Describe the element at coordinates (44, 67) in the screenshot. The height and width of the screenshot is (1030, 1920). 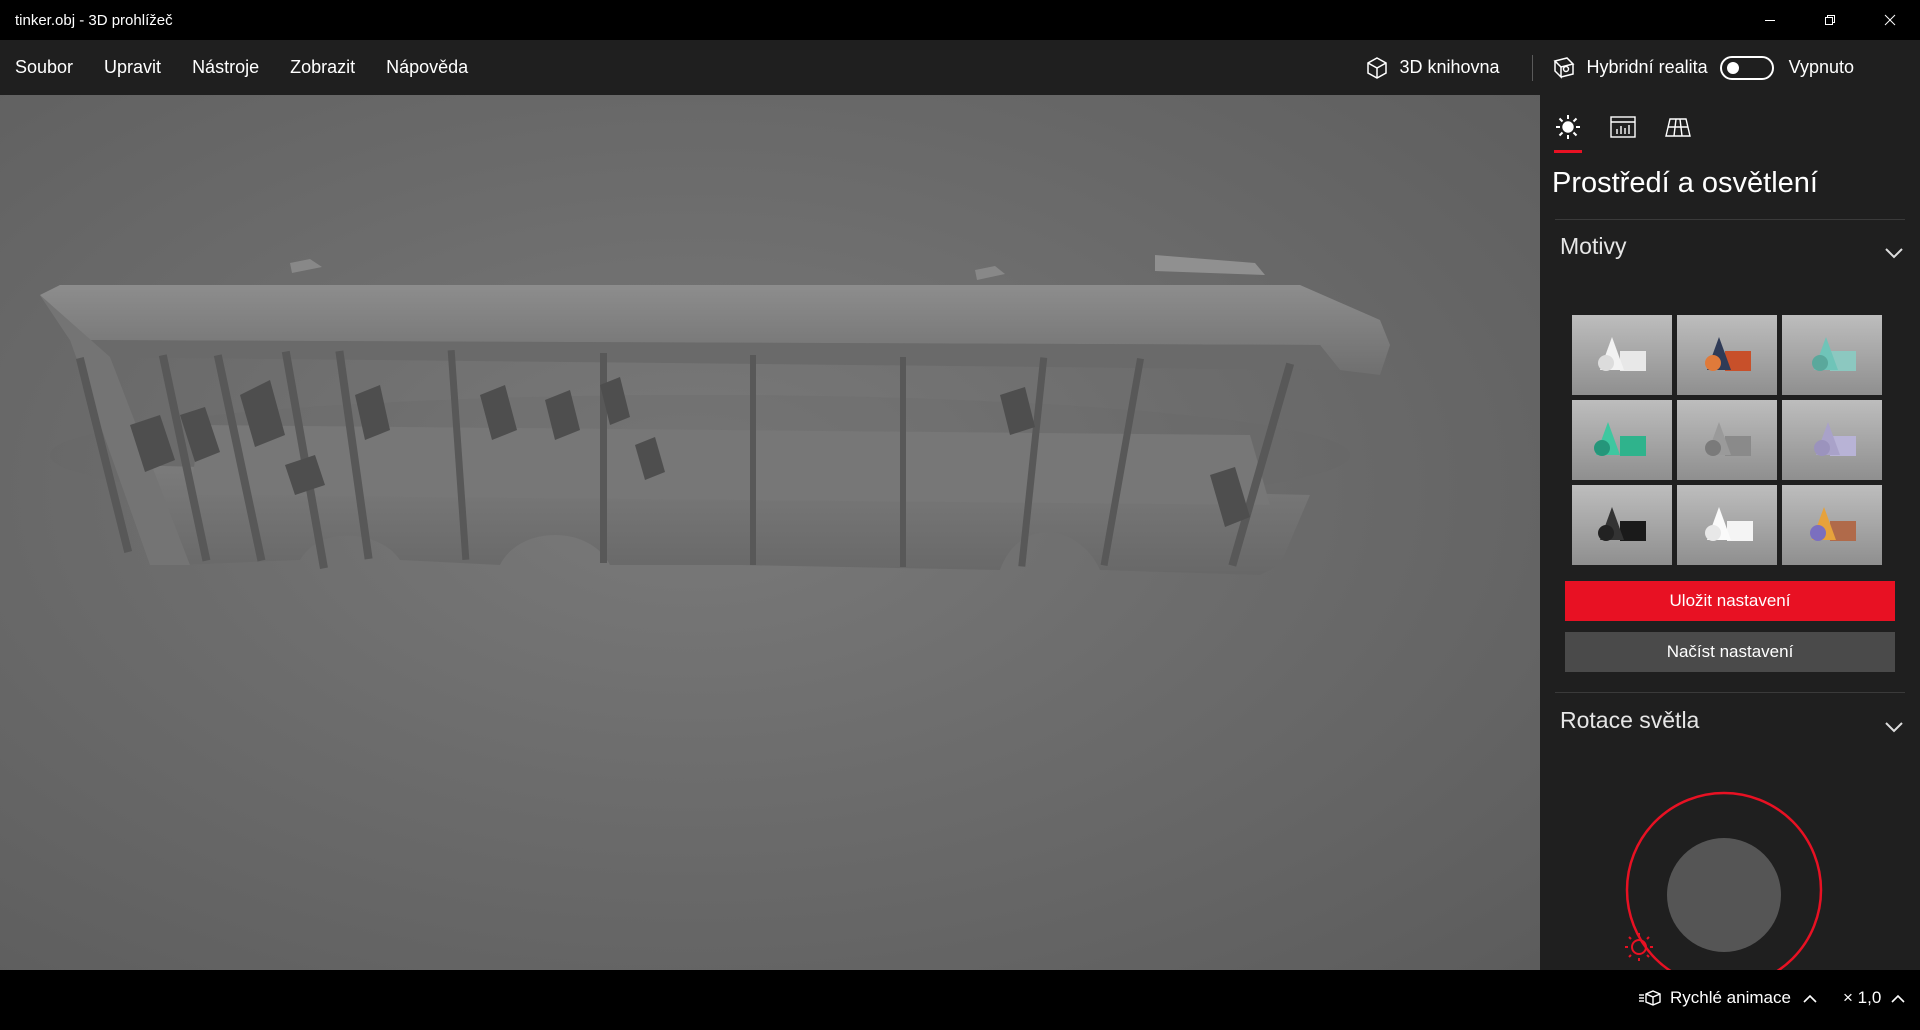
I see `menu-file: Soubor` at that location.